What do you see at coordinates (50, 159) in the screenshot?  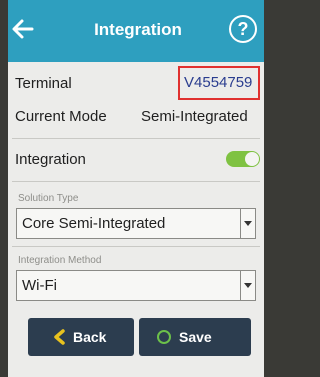 I see `integration-label: Integration` at bounding box center [50, 159].